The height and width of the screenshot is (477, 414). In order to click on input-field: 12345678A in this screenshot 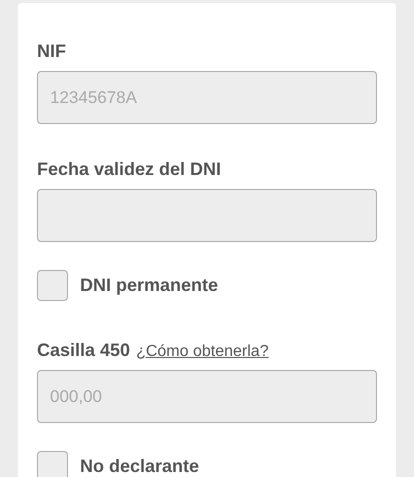, I will do `click(207, 97)`.